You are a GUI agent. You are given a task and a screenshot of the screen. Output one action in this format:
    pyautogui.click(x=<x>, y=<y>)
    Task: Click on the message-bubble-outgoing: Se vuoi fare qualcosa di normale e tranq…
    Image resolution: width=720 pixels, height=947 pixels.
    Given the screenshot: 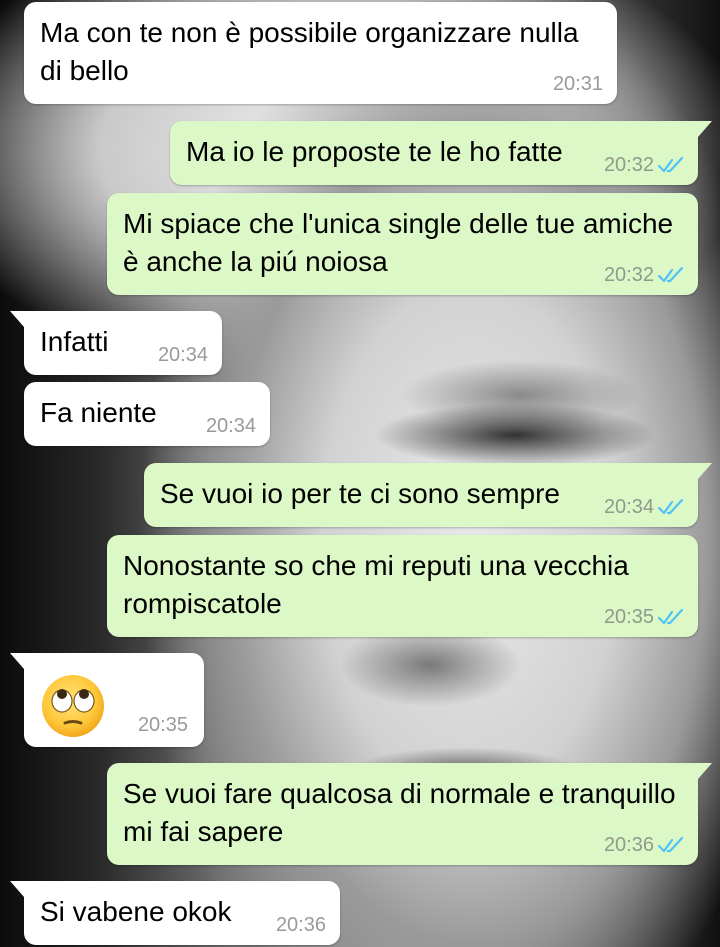 What is the action you would take?
    pyautogui.click(x=409, y=814)
    